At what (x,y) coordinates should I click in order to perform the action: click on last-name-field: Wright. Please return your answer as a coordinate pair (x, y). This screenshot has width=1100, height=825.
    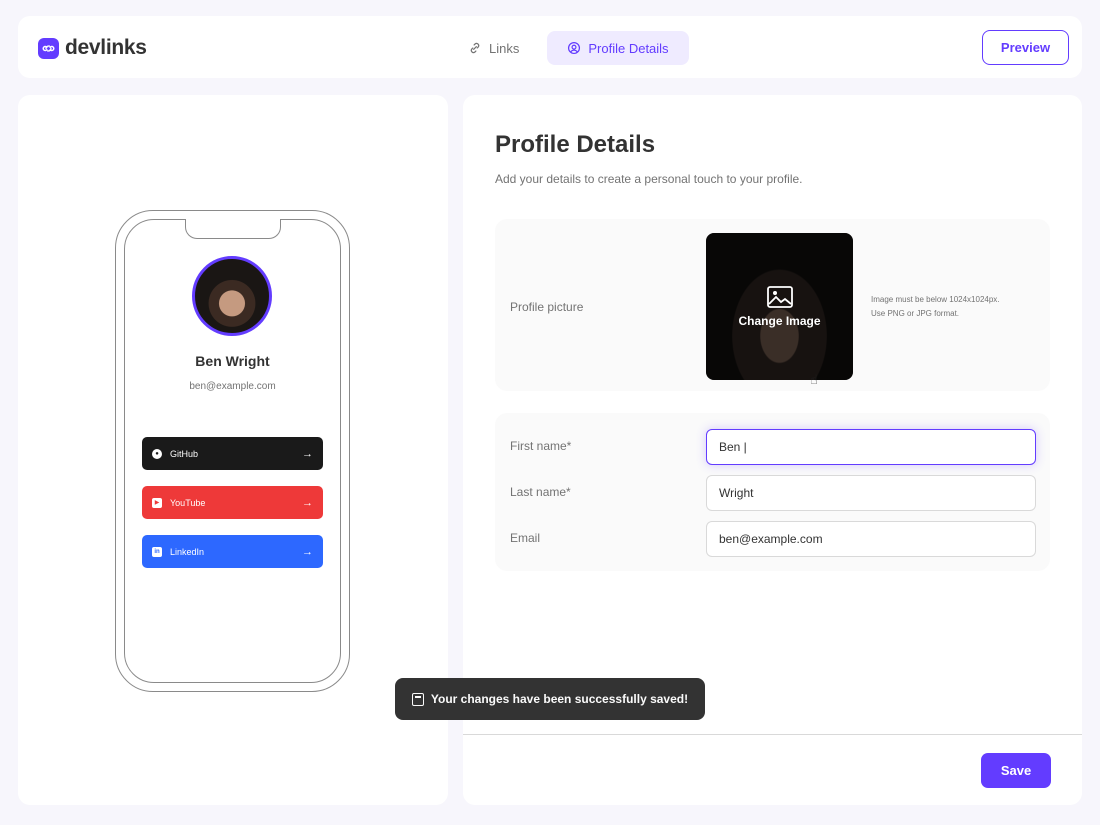
    Looking at the image, I should click on (871, 493).